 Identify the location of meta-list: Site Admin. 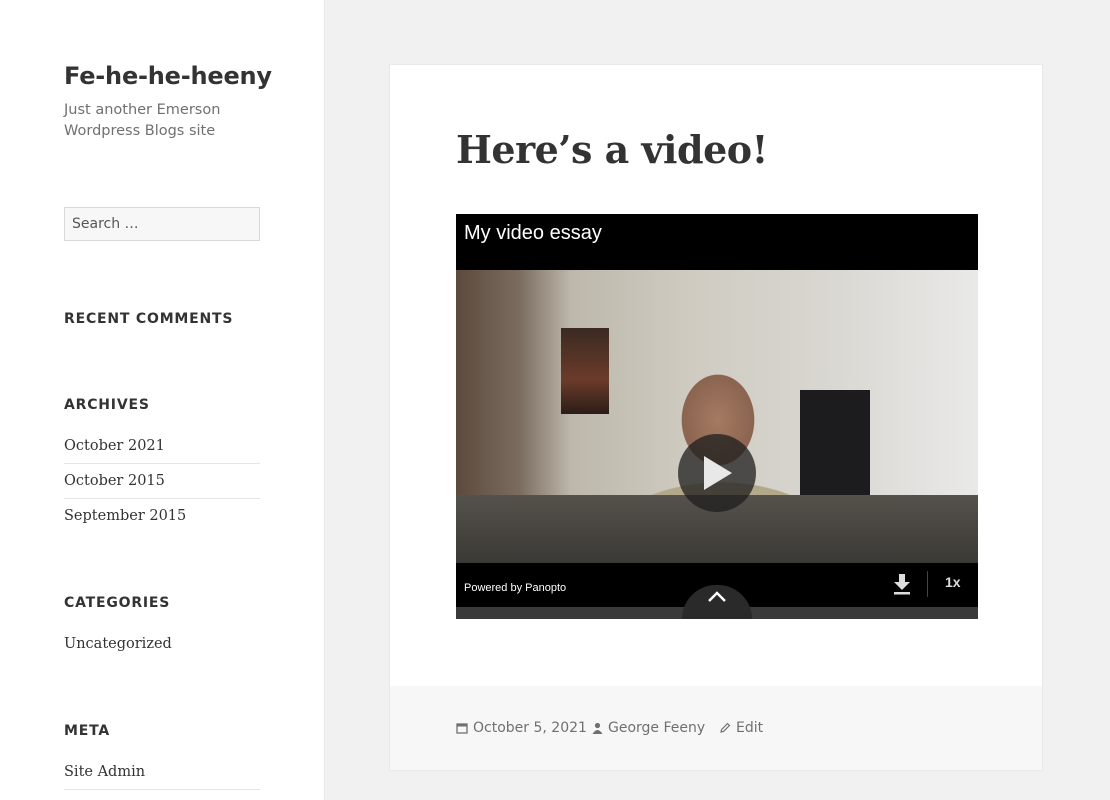
(162, 772).